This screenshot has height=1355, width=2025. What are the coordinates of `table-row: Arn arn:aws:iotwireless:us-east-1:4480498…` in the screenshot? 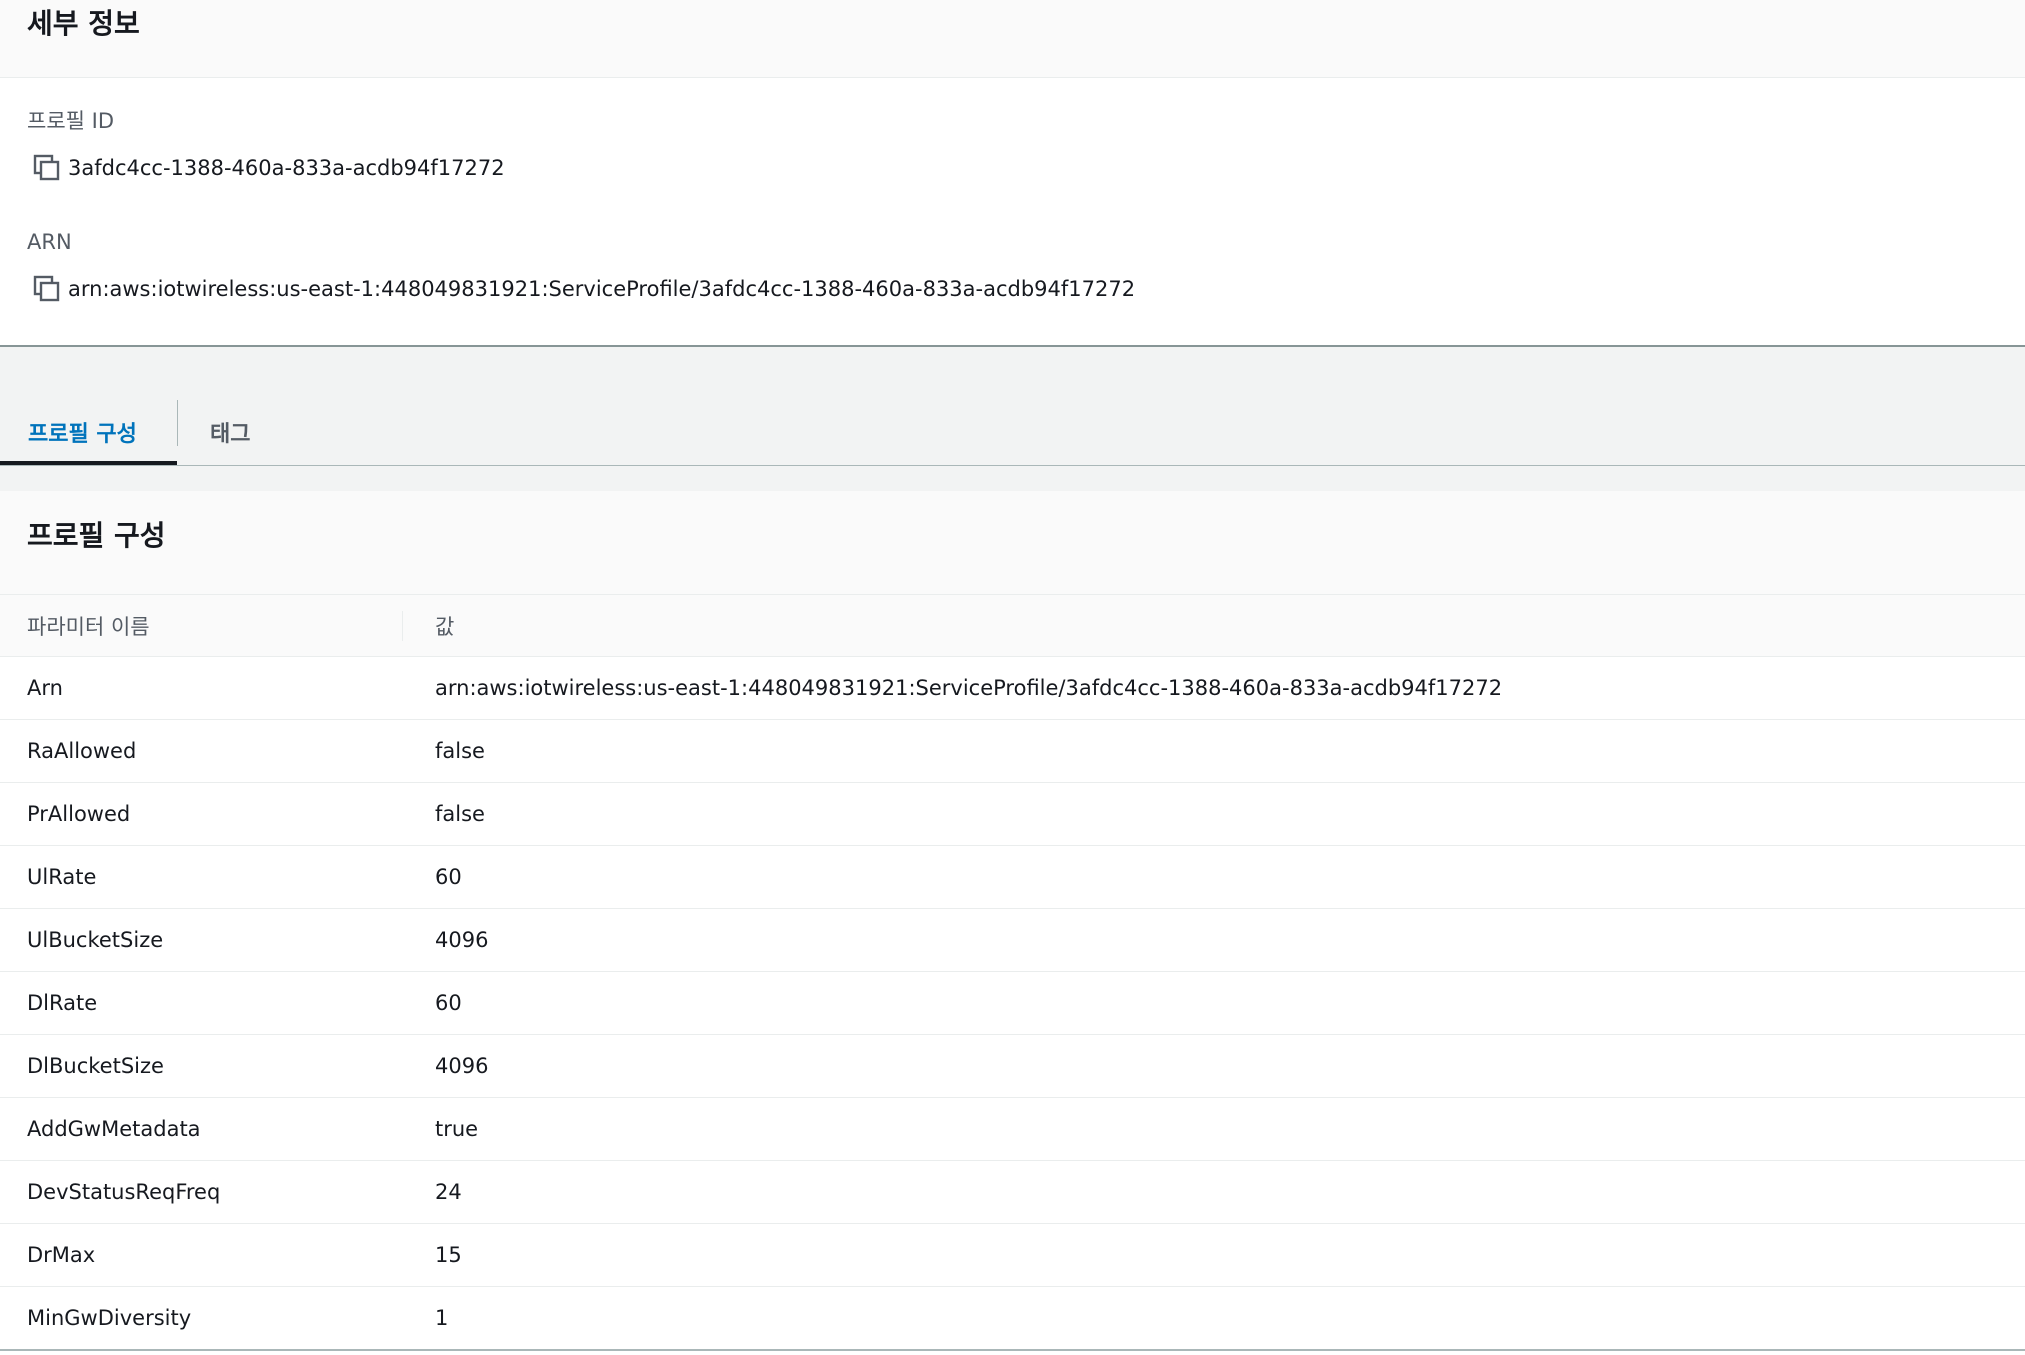 It's located at (1012, 688).